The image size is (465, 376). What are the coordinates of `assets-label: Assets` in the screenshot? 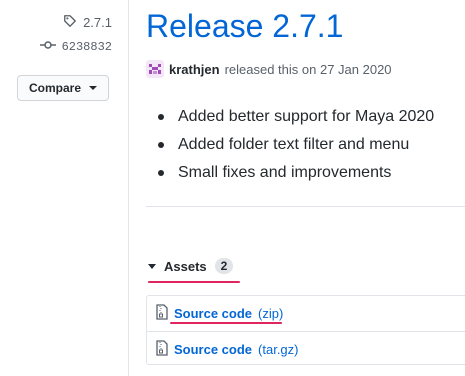 It's located at (185, 266).